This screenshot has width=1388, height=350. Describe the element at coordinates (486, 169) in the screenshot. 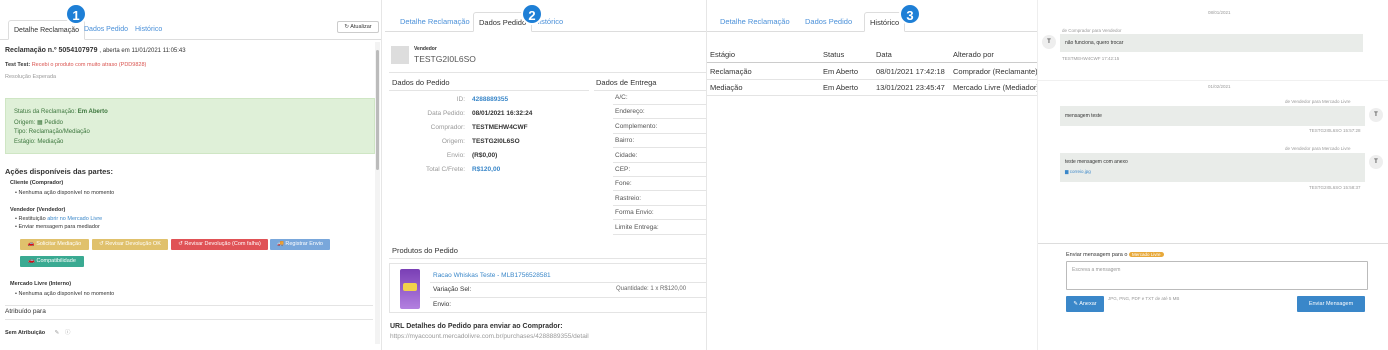

I see `pedido-field-value: R$120,00` at that location.